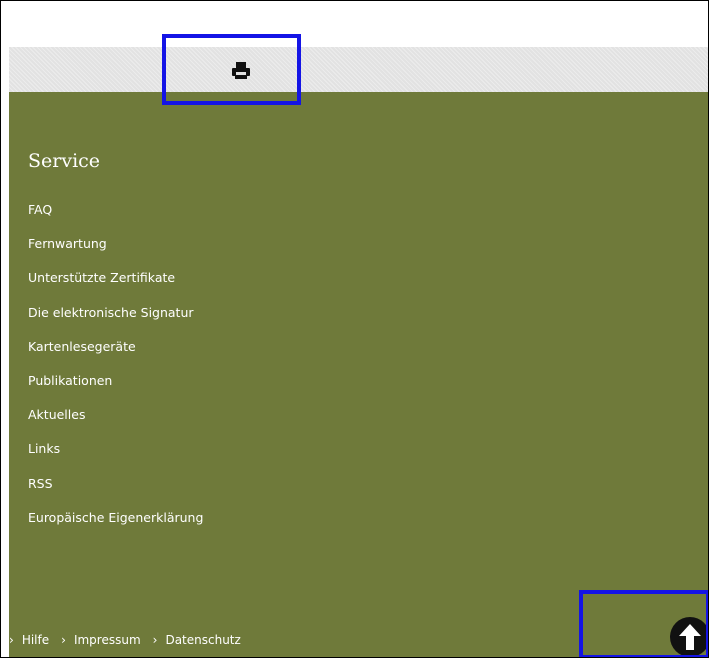 This screenshot has height=658, width=709. I want to click on service-link-fernwartung: Fernwartung, so click(67, 243).